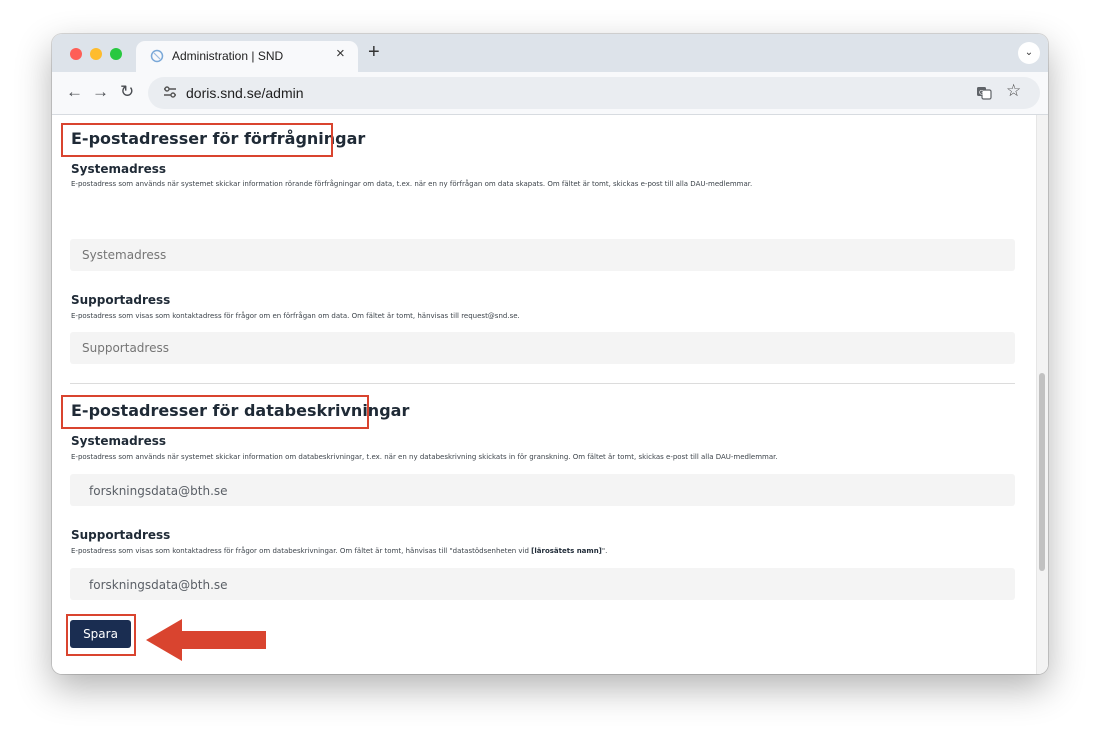 This screenshot has width=1100, height=744. What do you see at coordinates (594, 93) in the screenshot?
I see `address-bar: doris.snd.se/admin G ☆` at bounding box center [594, 93].